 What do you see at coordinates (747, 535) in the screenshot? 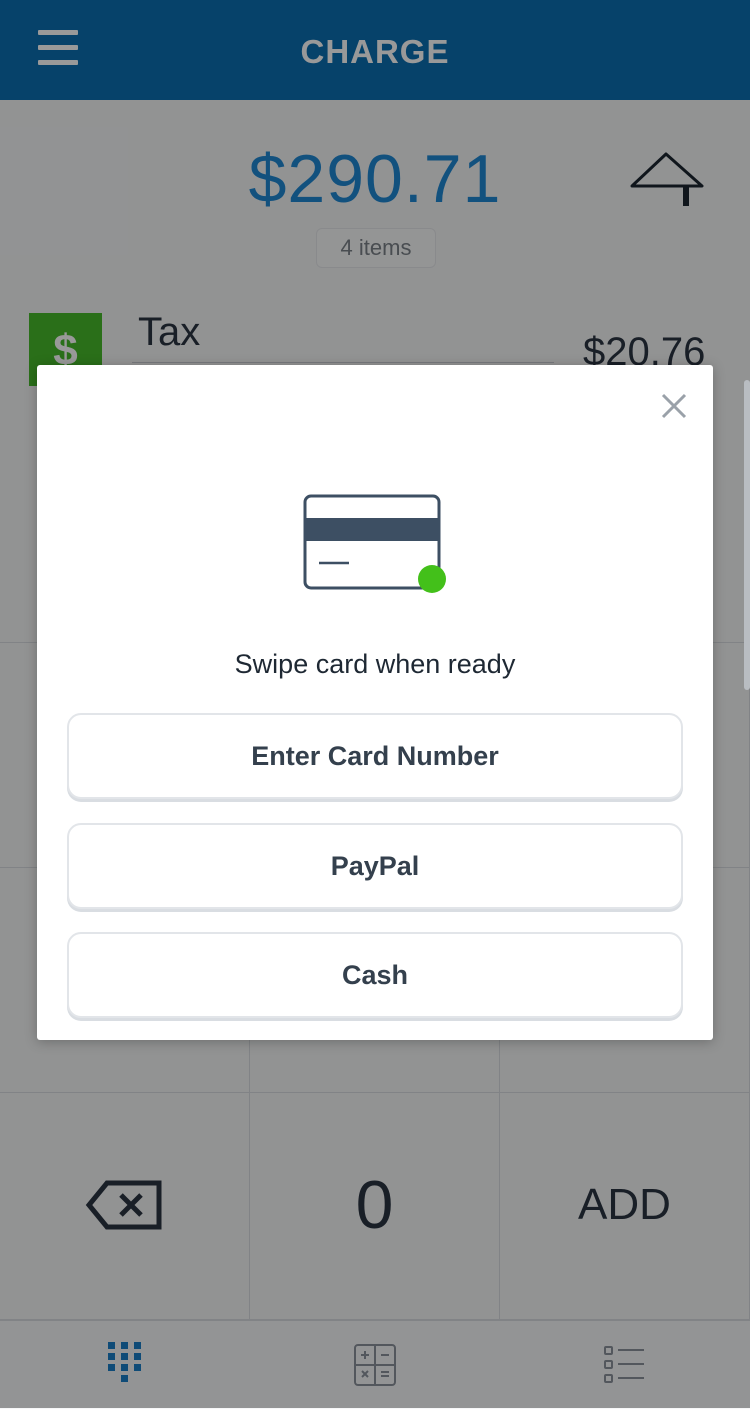
I see `scrollbar` at bounding box center [747, 535].